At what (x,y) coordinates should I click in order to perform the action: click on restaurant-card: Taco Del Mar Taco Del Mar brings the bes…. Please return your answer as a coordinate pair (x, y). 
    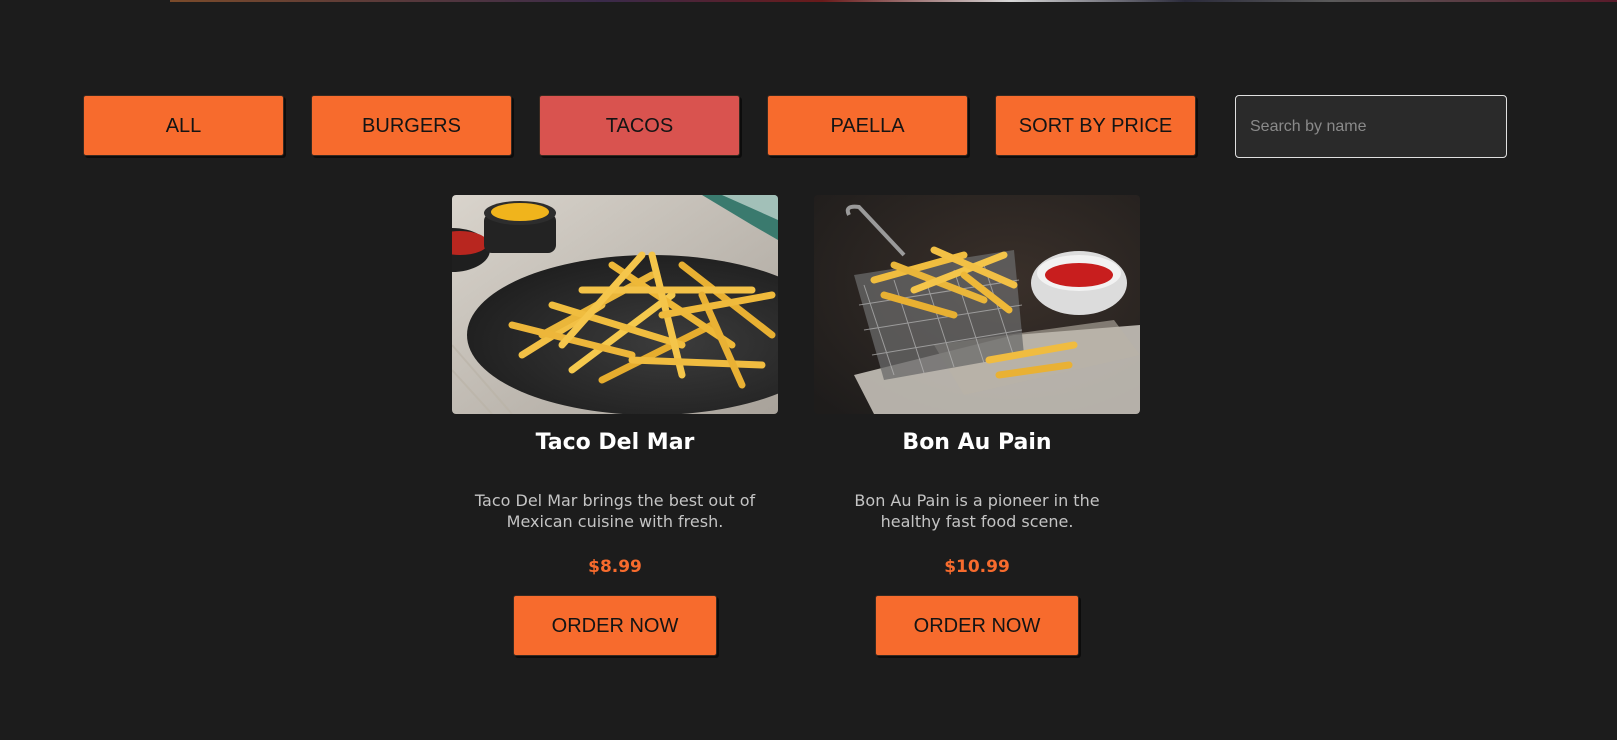
    Looking at the image, I should click on (615, 425).